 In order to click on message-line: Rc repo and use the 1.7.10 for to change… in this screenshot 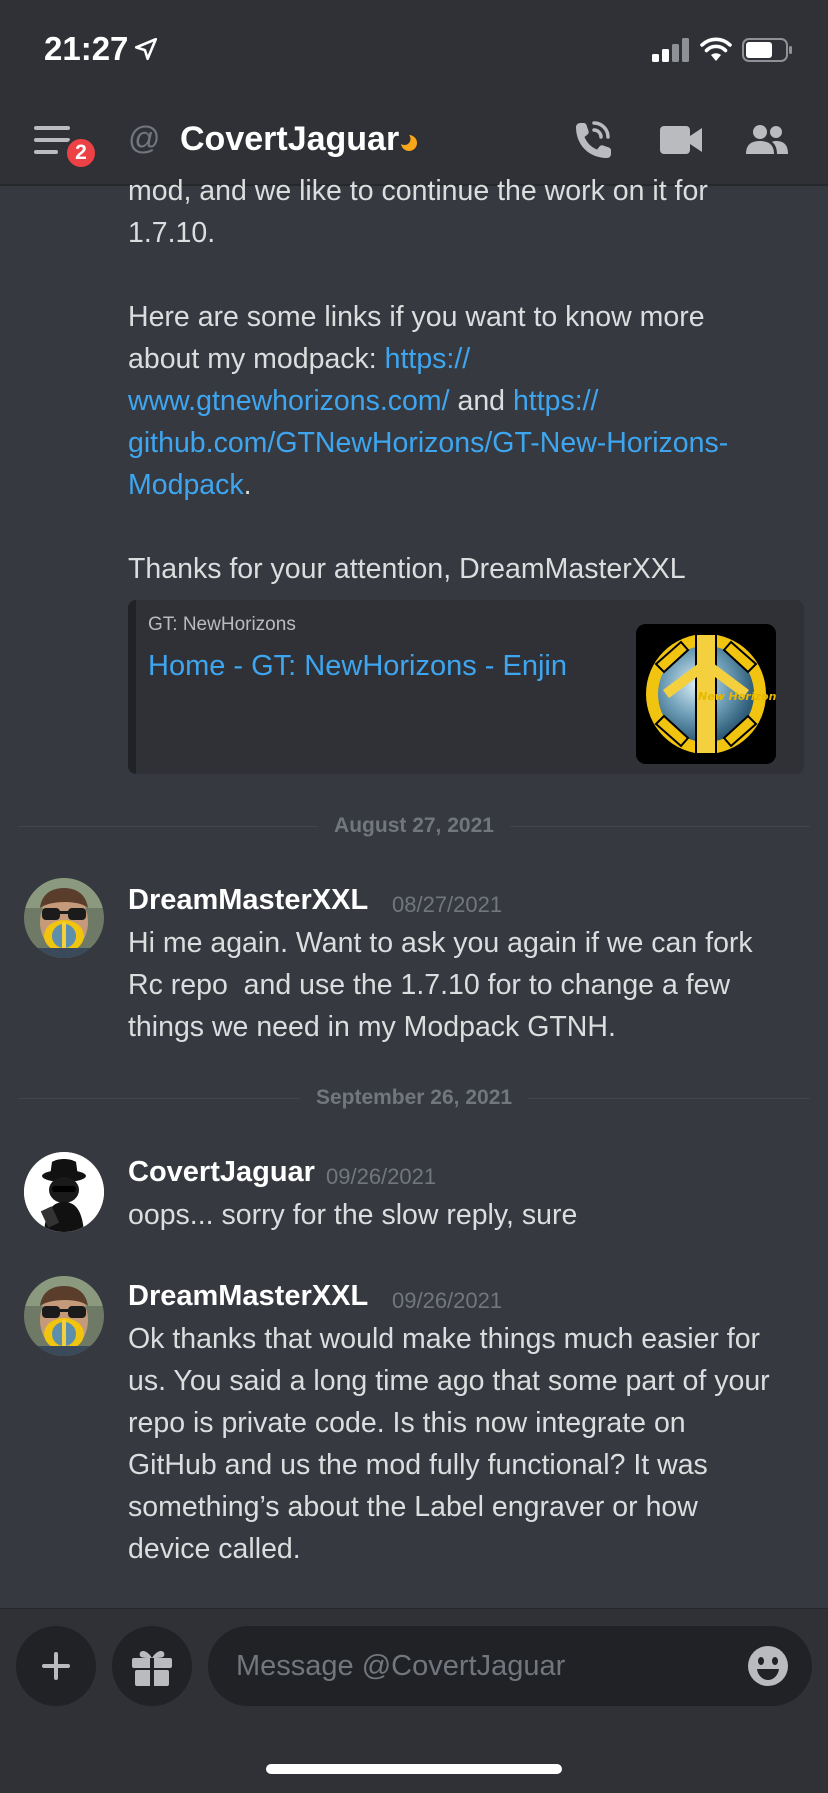, I will do `click(429, 985)`.